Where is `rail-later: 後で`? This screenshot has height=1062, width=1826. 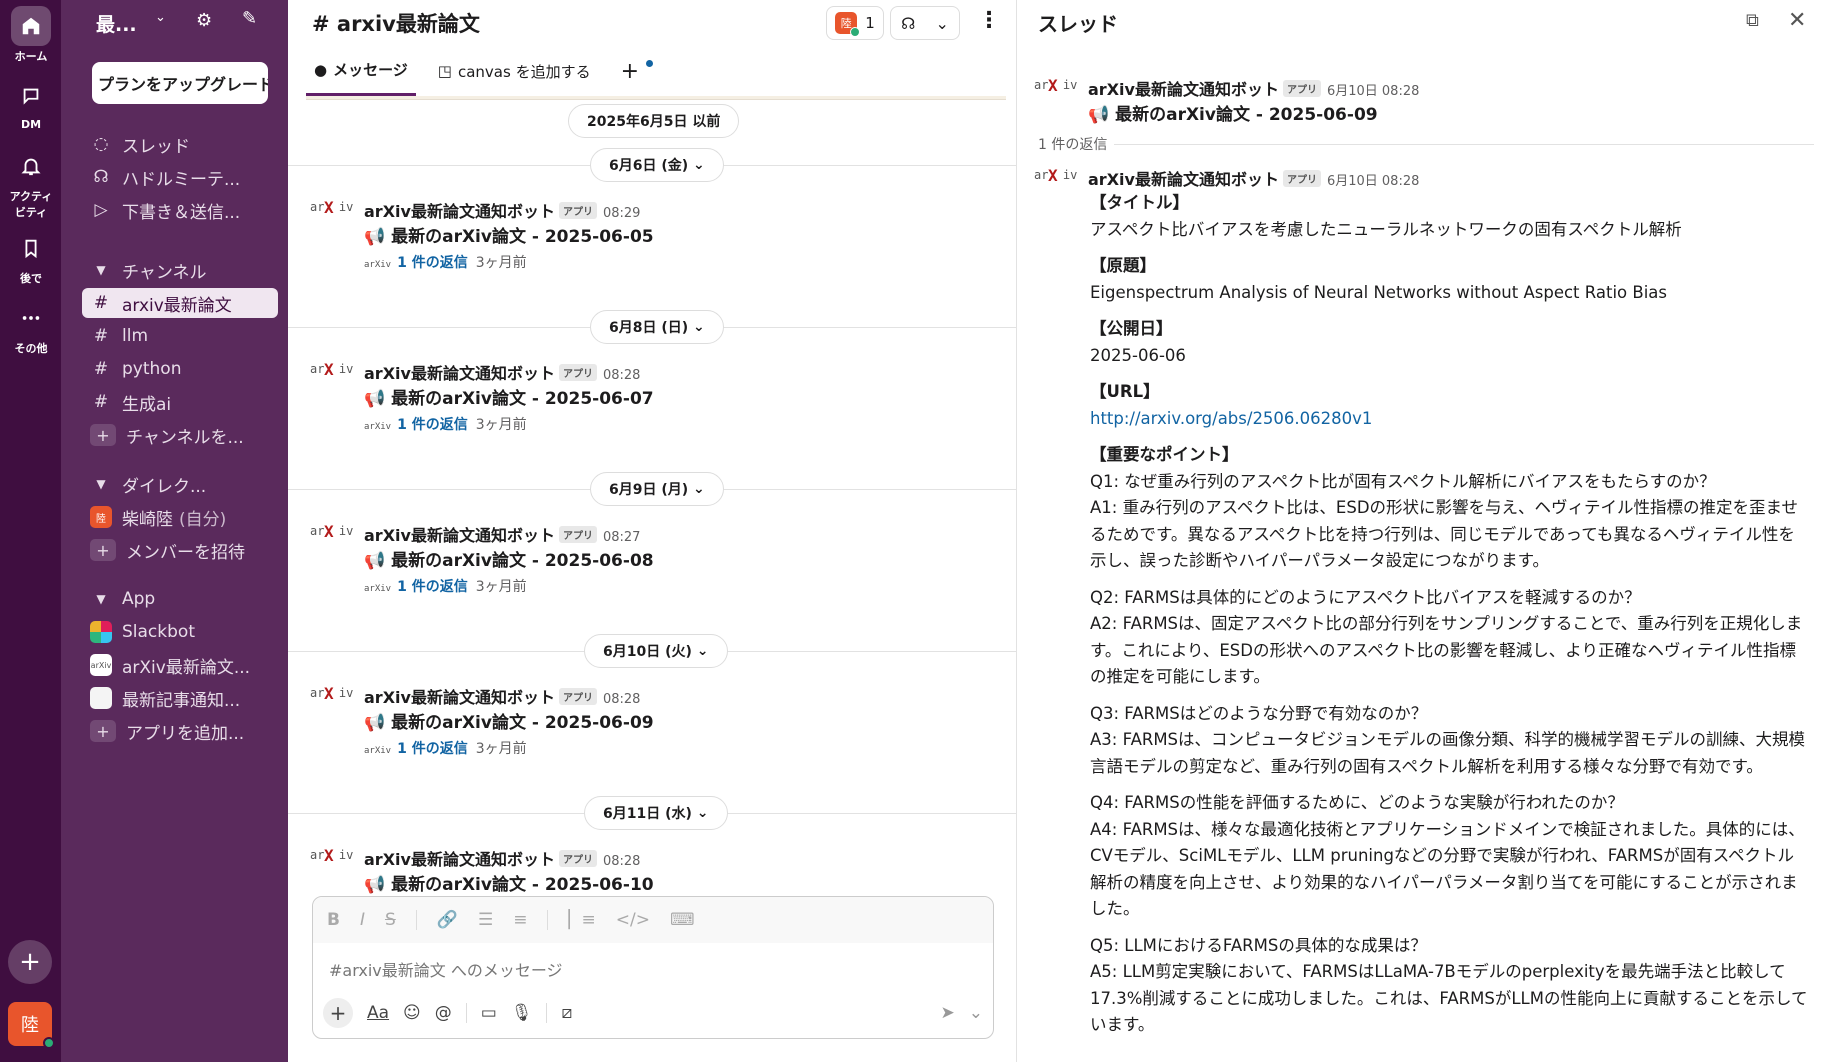
rail-later: 後で is located at coordinates (31, 257).